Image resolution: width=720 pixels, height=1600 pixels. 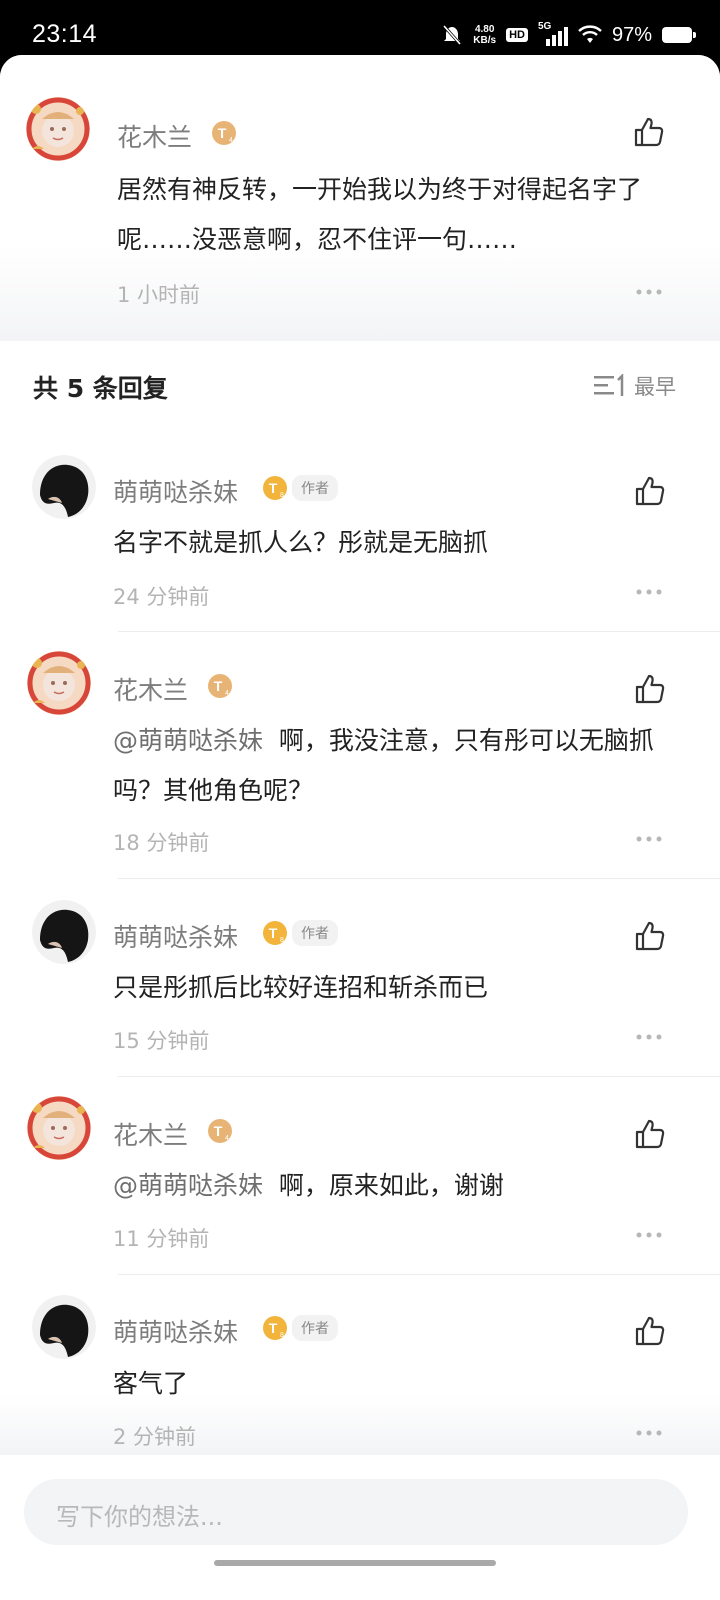 I want to click on reply-time: 18 分钟前, so click(x=161, y=843).